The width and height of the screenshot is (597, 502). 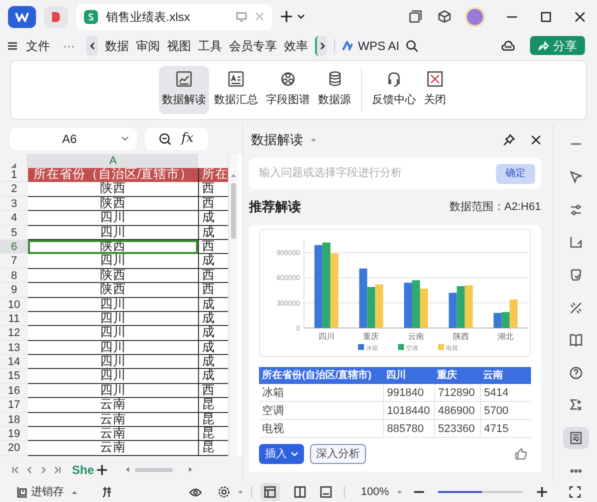 I want to click on column-header: 四川, so click(x=396, y=375).